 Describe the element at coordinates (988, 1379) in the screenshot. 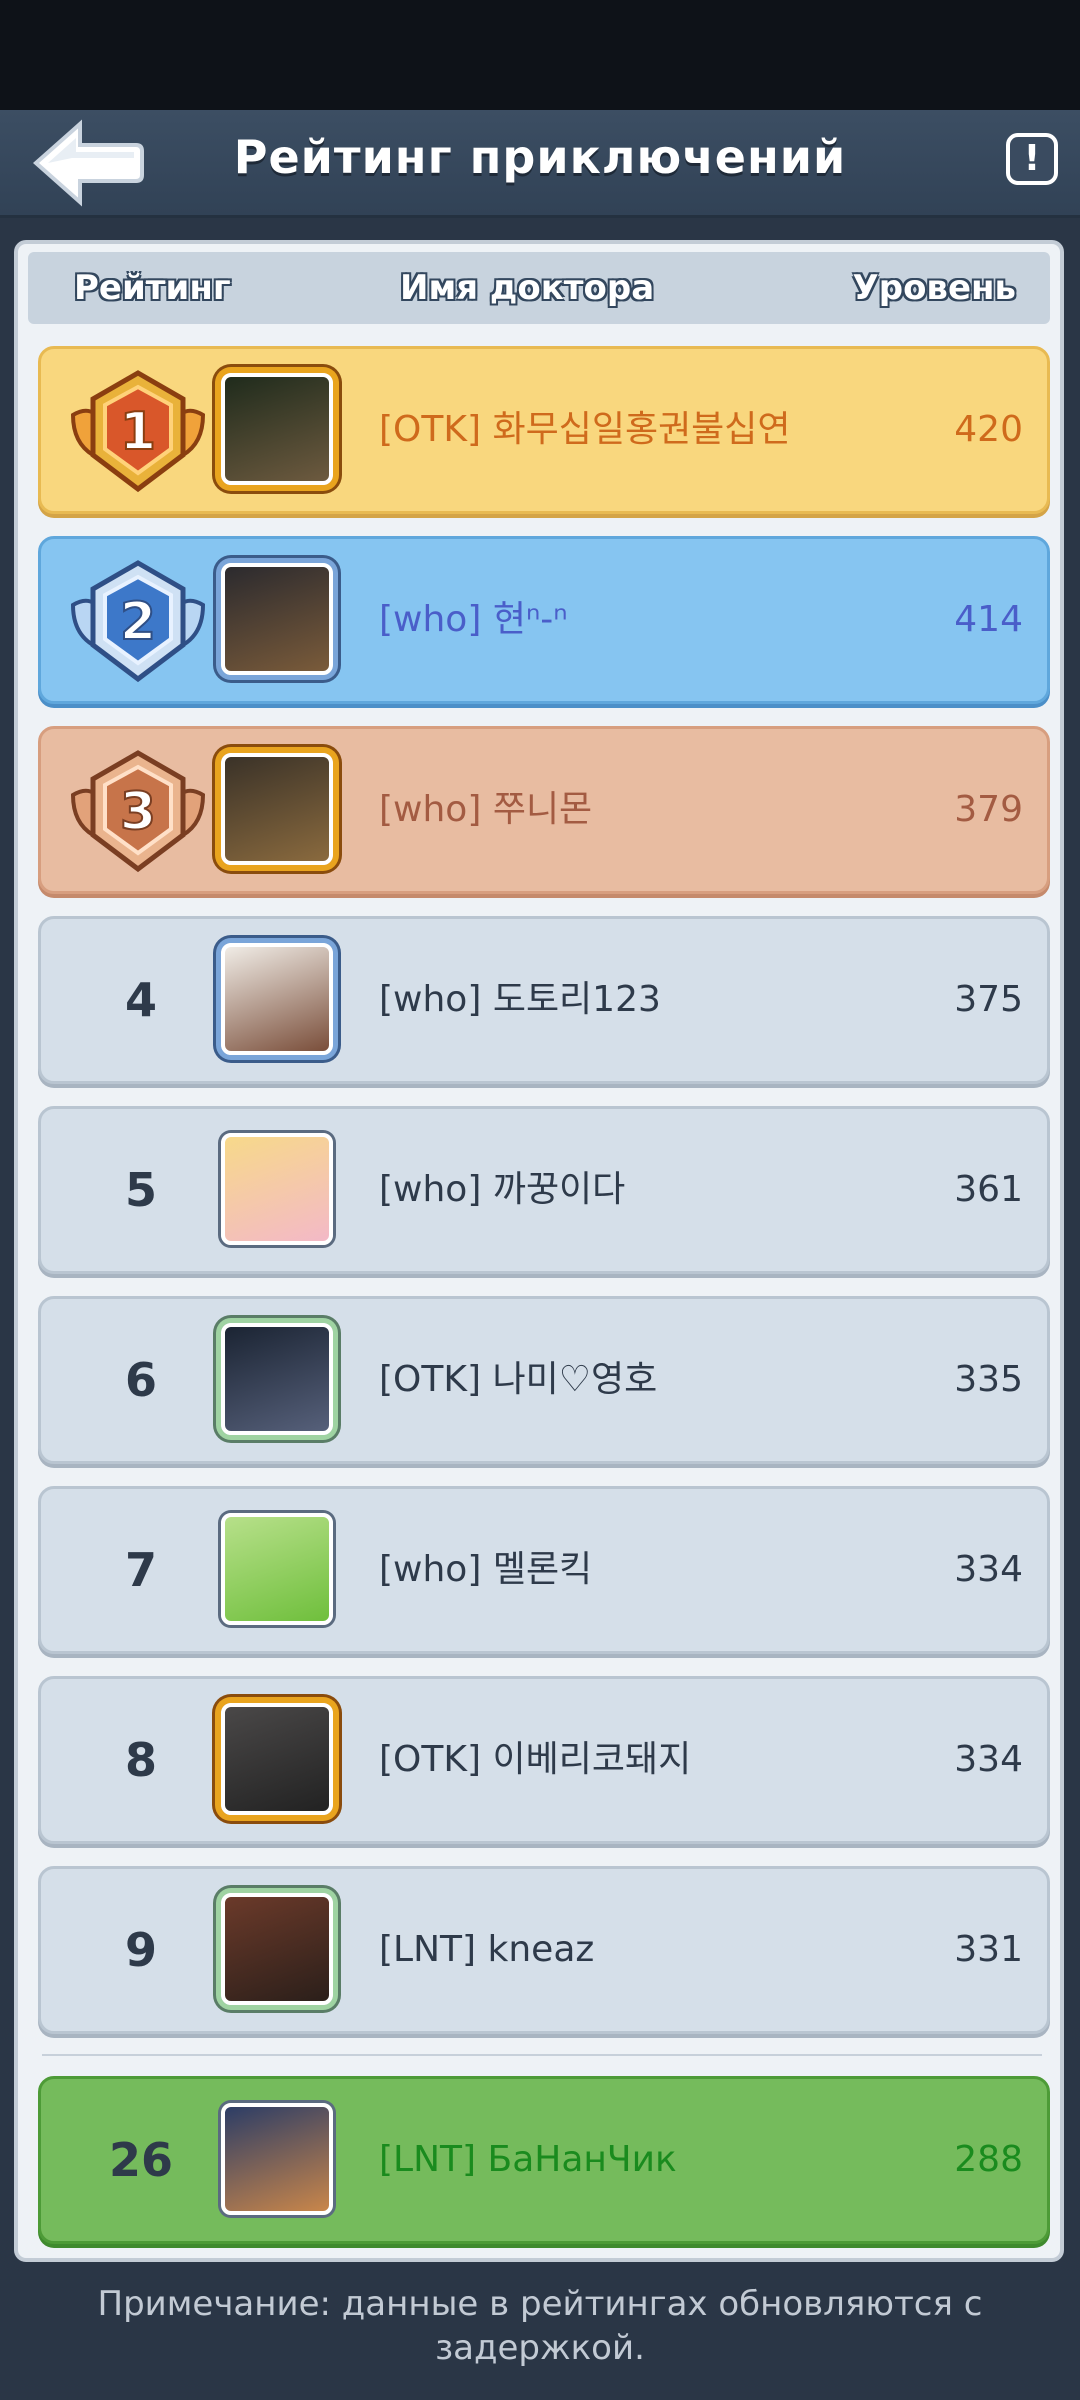

I see `player-level: 335` at that location.